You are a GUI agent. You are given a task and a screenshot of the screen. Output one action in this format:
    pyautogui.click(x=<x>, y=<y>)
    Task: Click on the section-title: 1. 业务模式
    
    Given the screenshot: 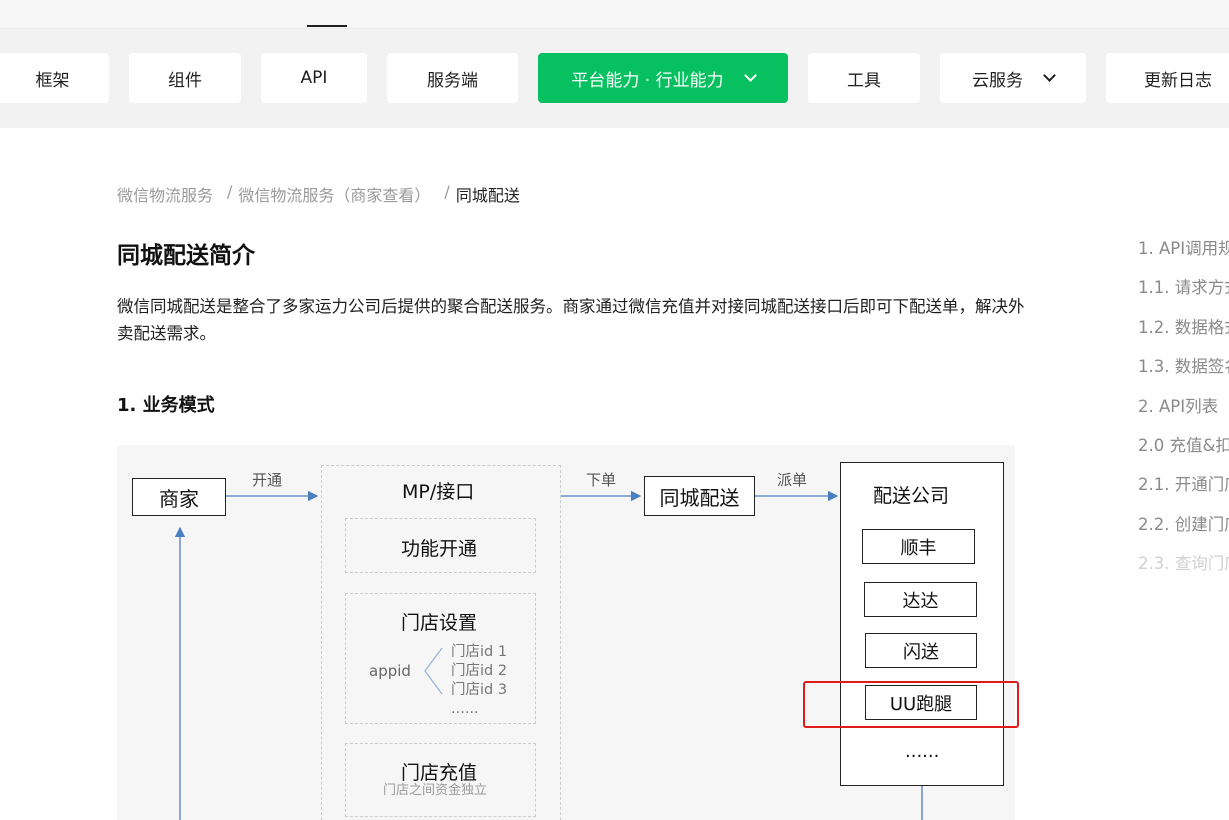 What is the action you would take?
    pyautogui.click(x=166, y=405)
    